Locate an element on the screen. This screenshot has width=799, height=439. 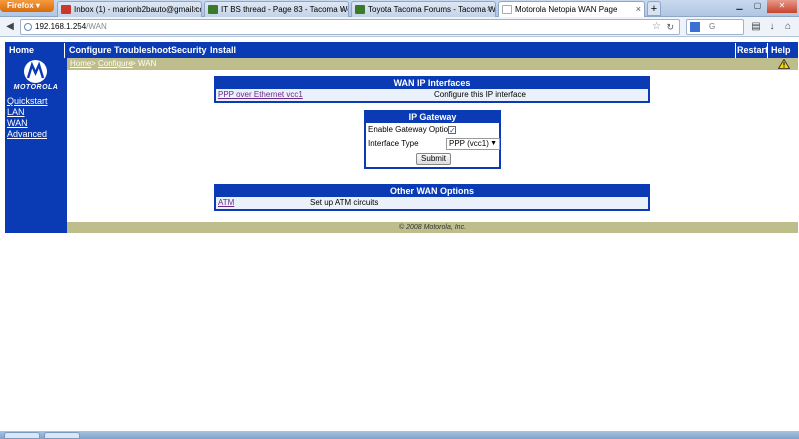
nav-configure: Configure is located at coordinates (90, 50).